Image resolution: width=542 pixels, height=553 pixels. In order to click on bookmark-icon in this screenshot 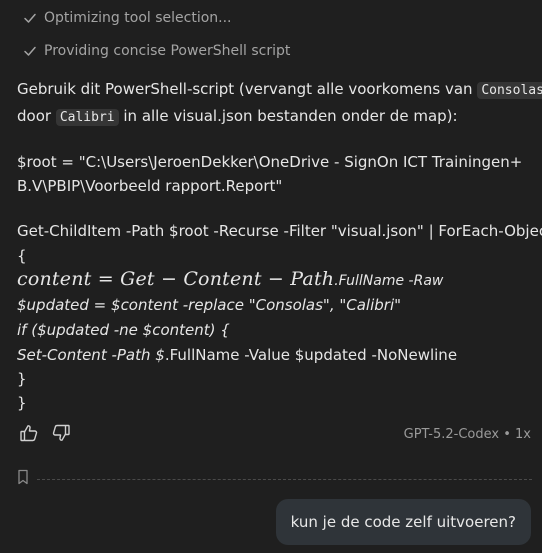, I will do `click(23, 479)`.